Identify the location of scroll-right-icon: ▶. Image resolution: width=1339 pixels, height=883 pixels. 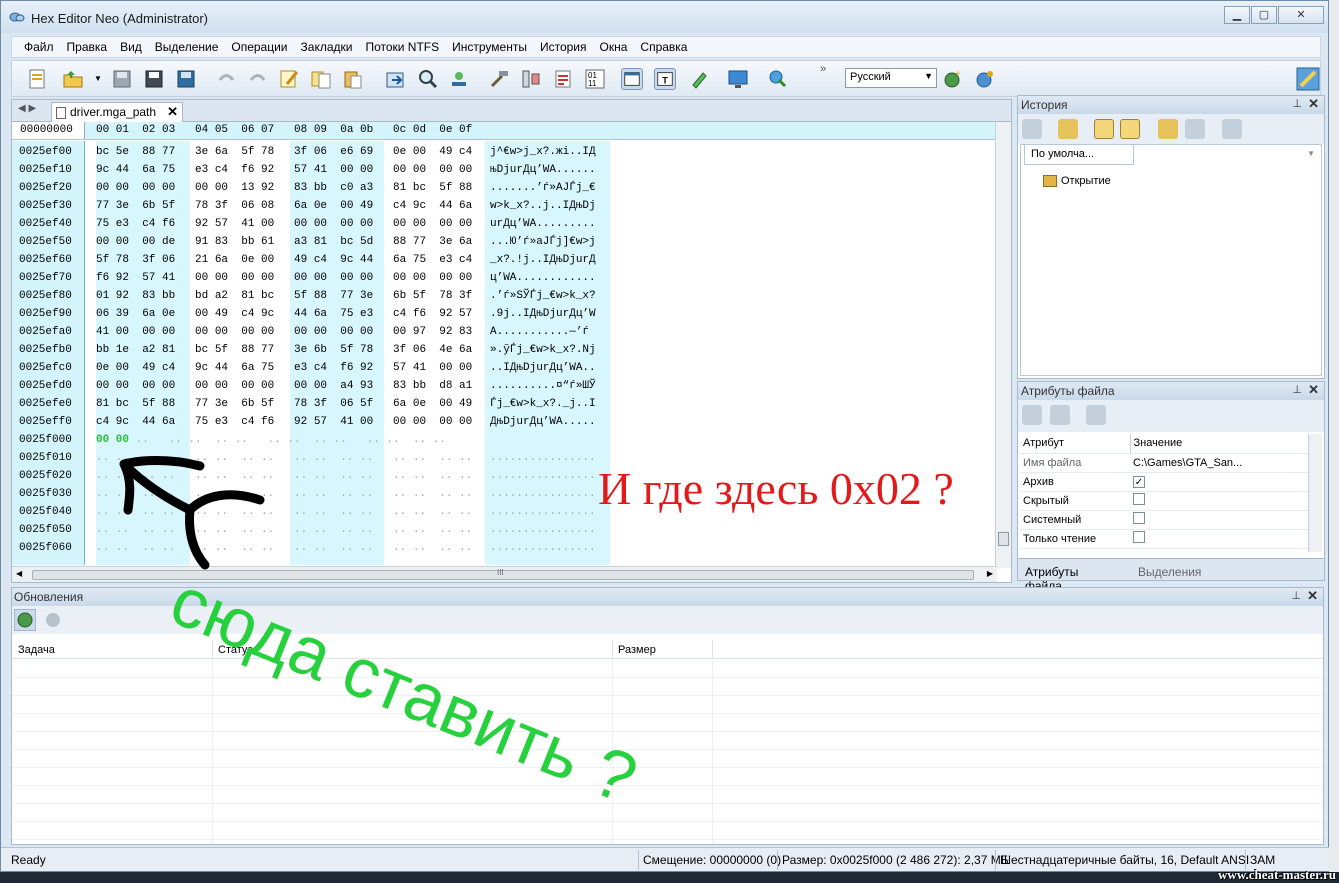
(990, 573).